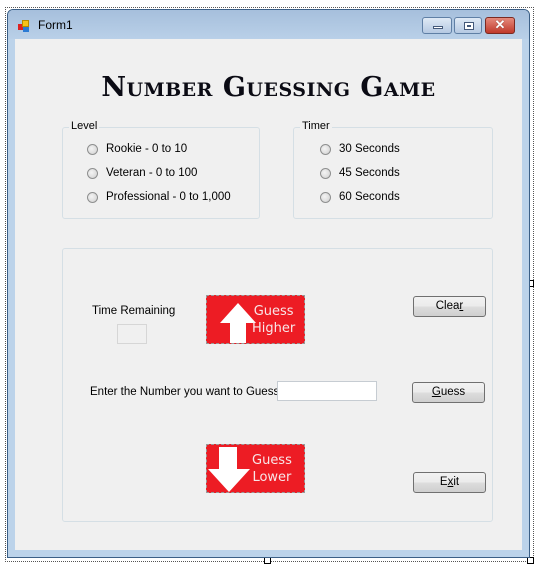  I want to click on close-icon: ✕, so click(500, 24).